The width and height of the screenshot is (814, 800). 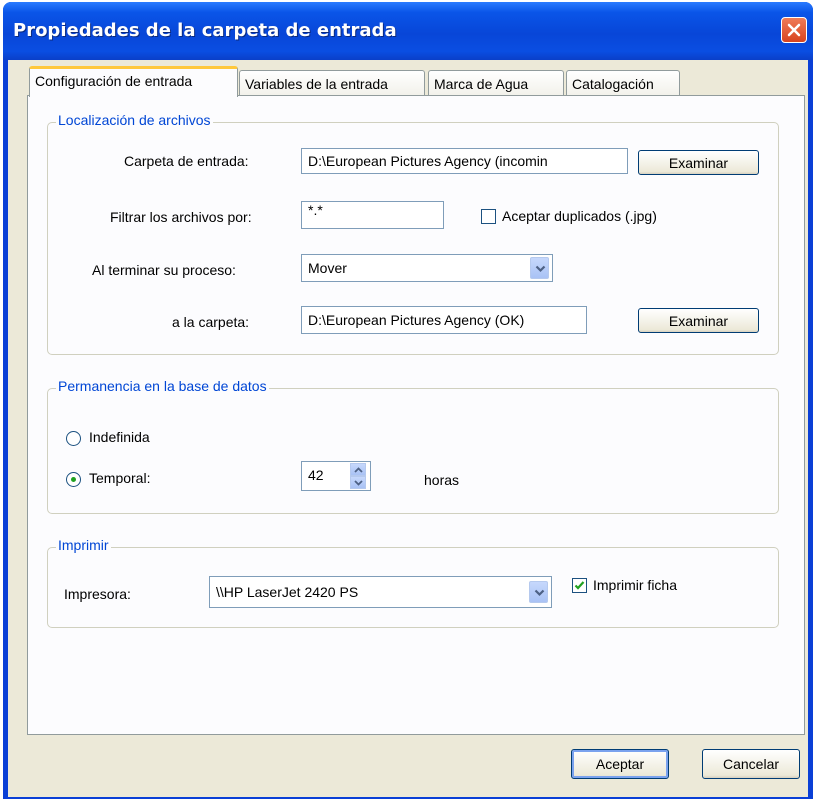 What do you see at coordinates (162, 386) in the screenshot?
I see `db-permanence-legend: Permanencia en la base de datos` at bounding box center [162, 386].